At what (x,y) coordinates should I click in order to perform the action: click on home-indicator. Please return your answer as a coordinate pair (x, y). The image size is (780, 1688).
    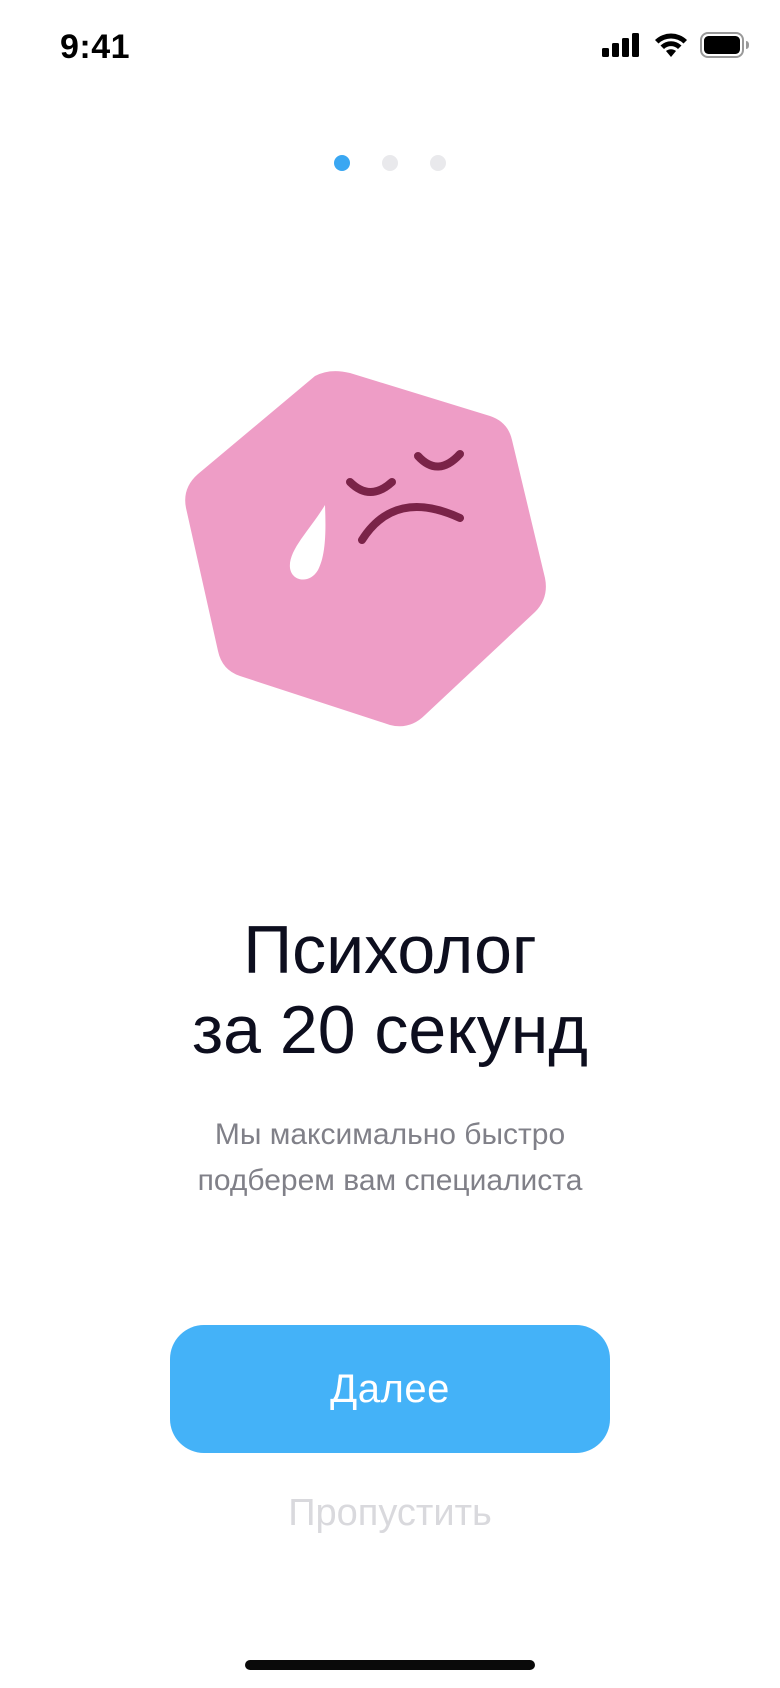
    Looking at the image, I should click on (390, 1665).